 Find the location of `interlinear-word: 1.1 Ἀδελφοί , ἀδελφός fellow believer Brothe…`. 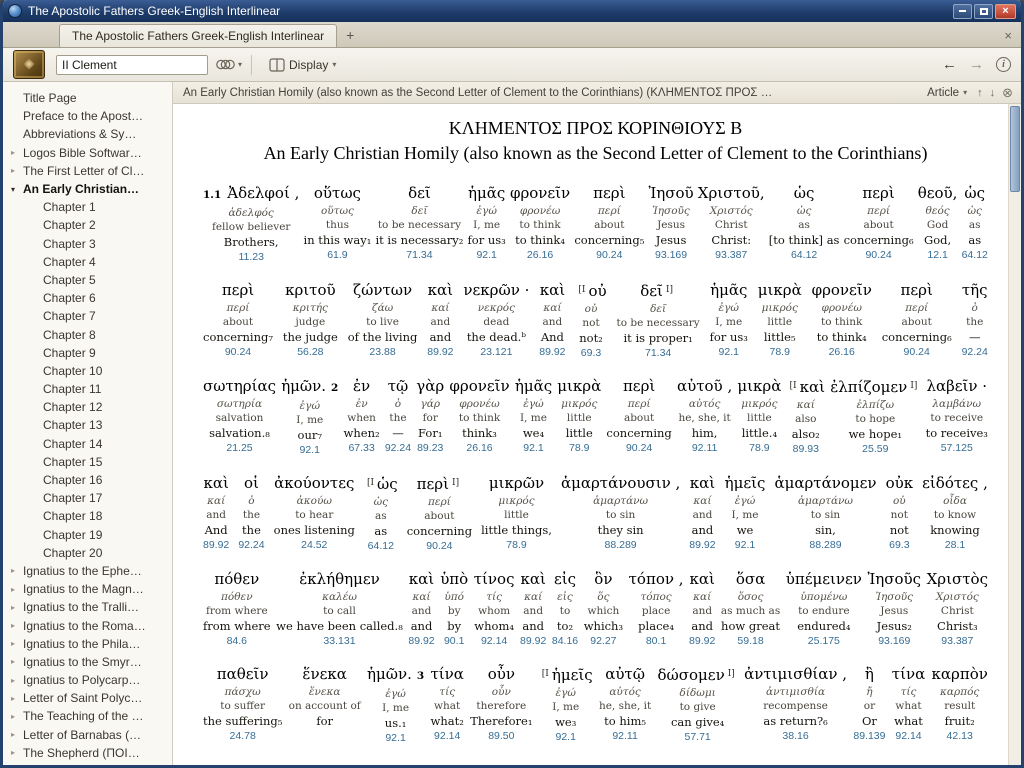

interlinear-word: 1.1 Ἀδελφοί , ἀδελφός fellow believer Brothe… is located at coordinates (251, 223).